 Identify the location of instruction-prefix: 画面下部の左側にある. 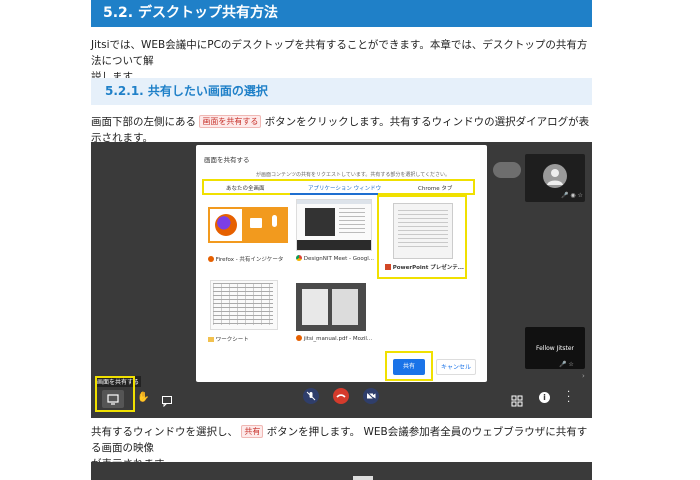
(143, 122).